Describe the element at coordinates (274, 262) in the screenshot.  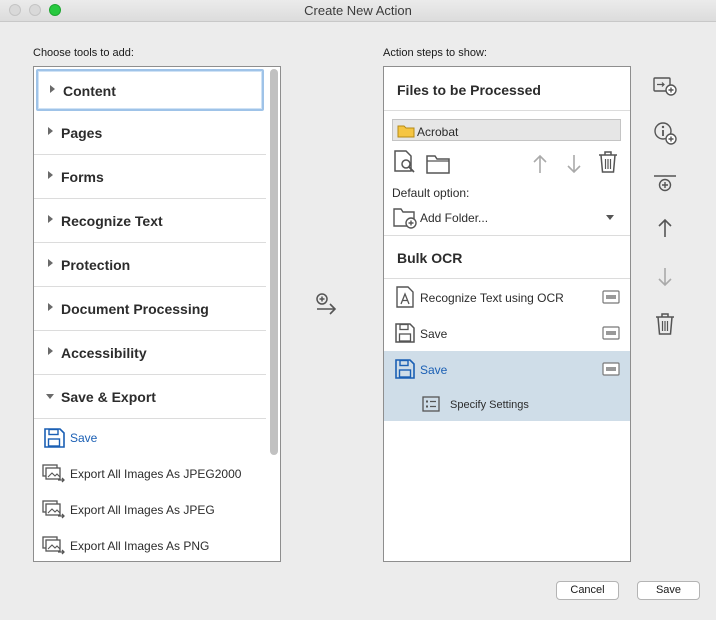
I see `tools-scrollbar` at that location.